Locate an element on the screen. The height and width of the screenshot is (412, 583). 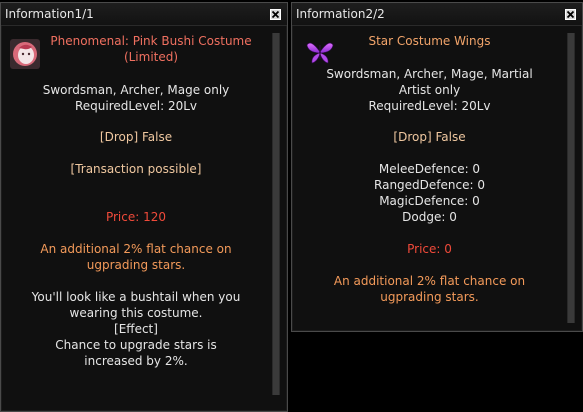
class-restriction-line-2: Artist only is located at coordinates (429, 90).